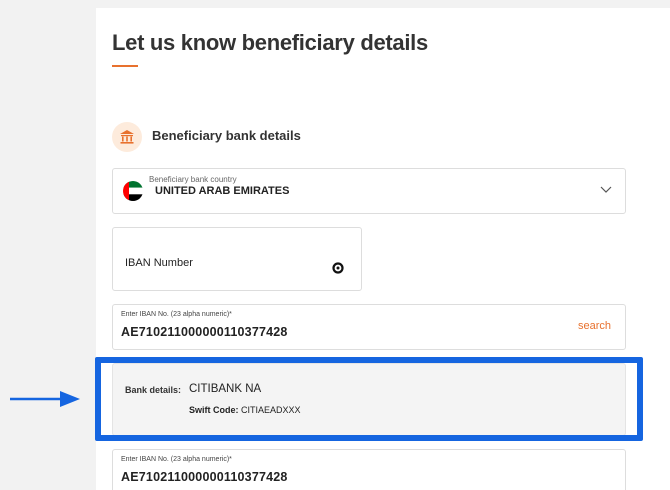  Describe the element at coordinates (226, 135) in the screenshot. I see `section-title: Beneficiary bank details` at that location.